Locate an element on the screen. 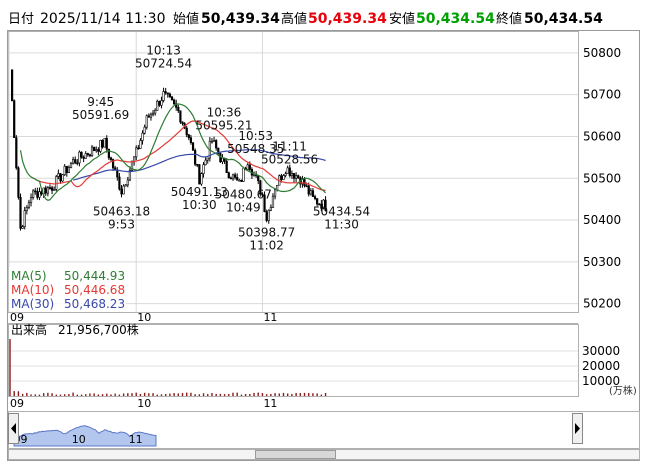  volume-xaxis-labels: 09 10 11 is located at coordinates (143, 403).